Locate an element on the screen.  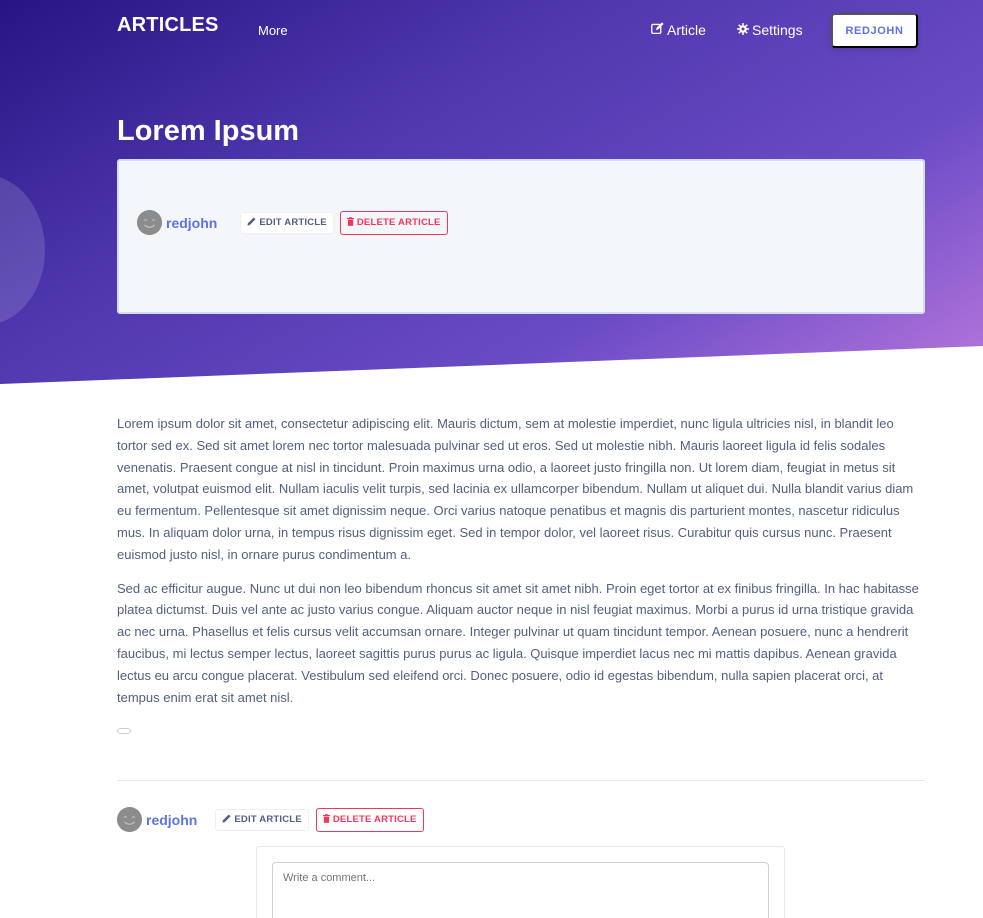
nav-settings-link: Settings is located at coordinates (770, 30).